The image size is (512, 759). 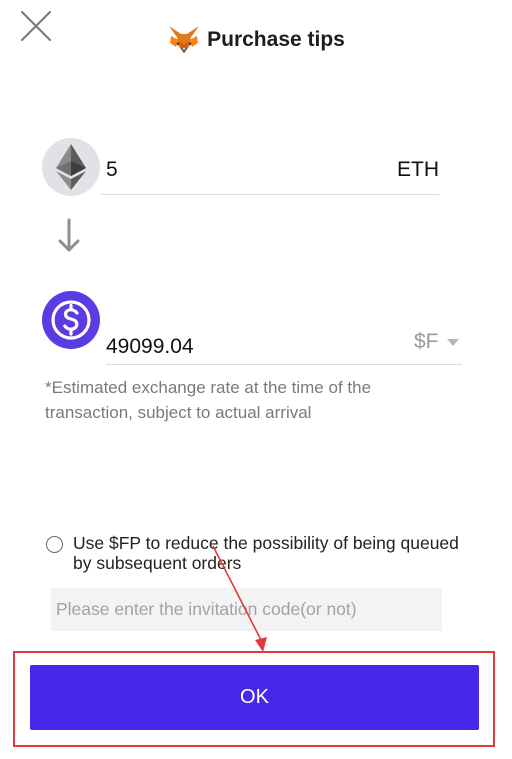 What do you see at coordinates (150, 346) in the screenshot?
I see `receive-amount: 49099.04` at bounding box center [150, 346].